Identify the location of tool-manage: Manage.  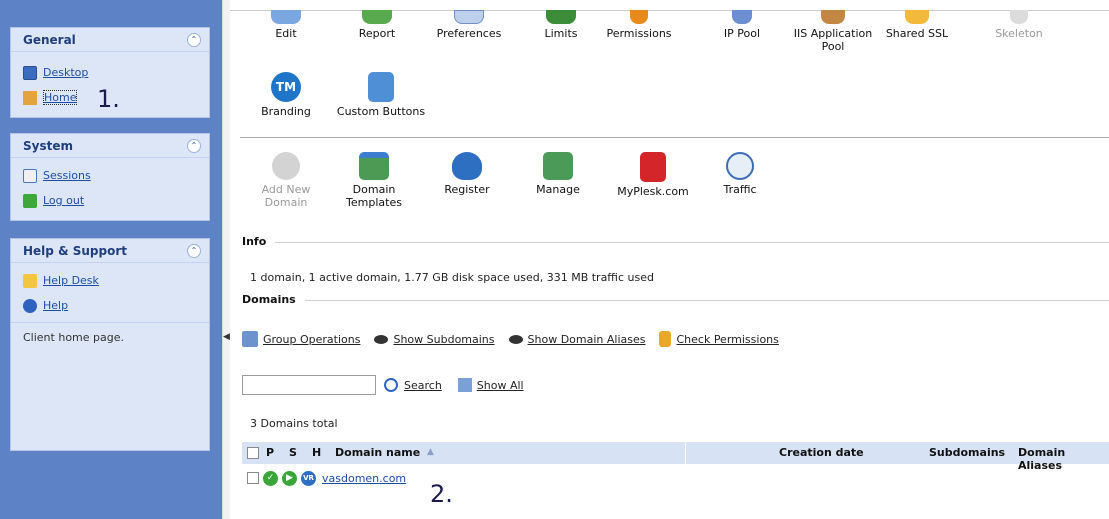
(558, 174).